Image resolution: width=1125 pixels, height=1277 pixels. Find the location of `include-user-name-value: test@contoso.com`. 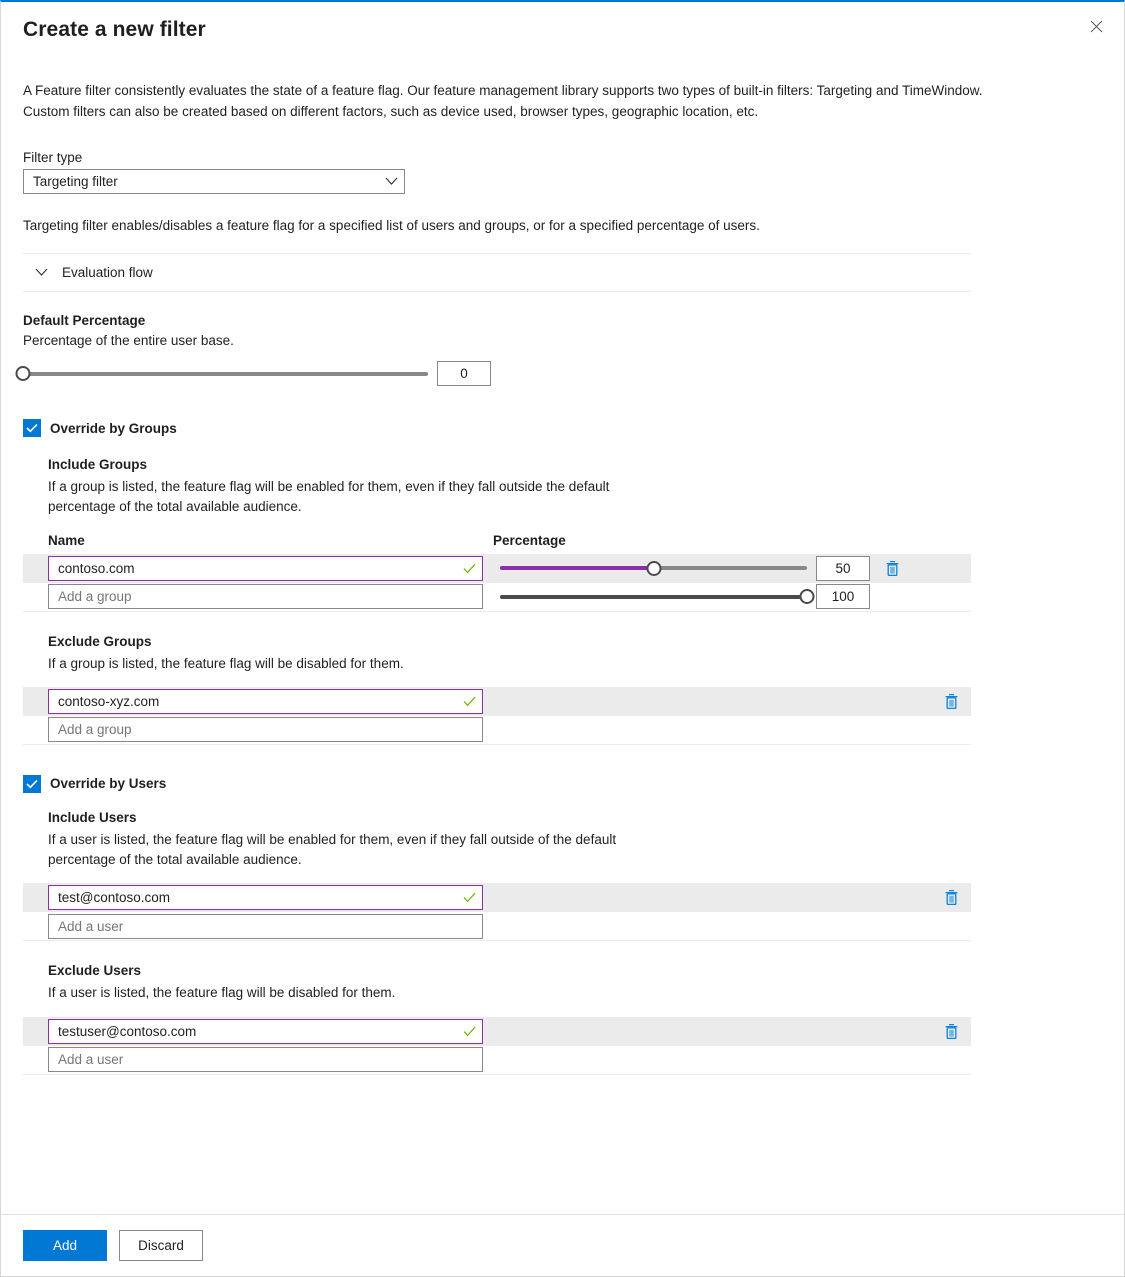

include-user-name-value: test@contoso.com is located at coordinates (114, 898).